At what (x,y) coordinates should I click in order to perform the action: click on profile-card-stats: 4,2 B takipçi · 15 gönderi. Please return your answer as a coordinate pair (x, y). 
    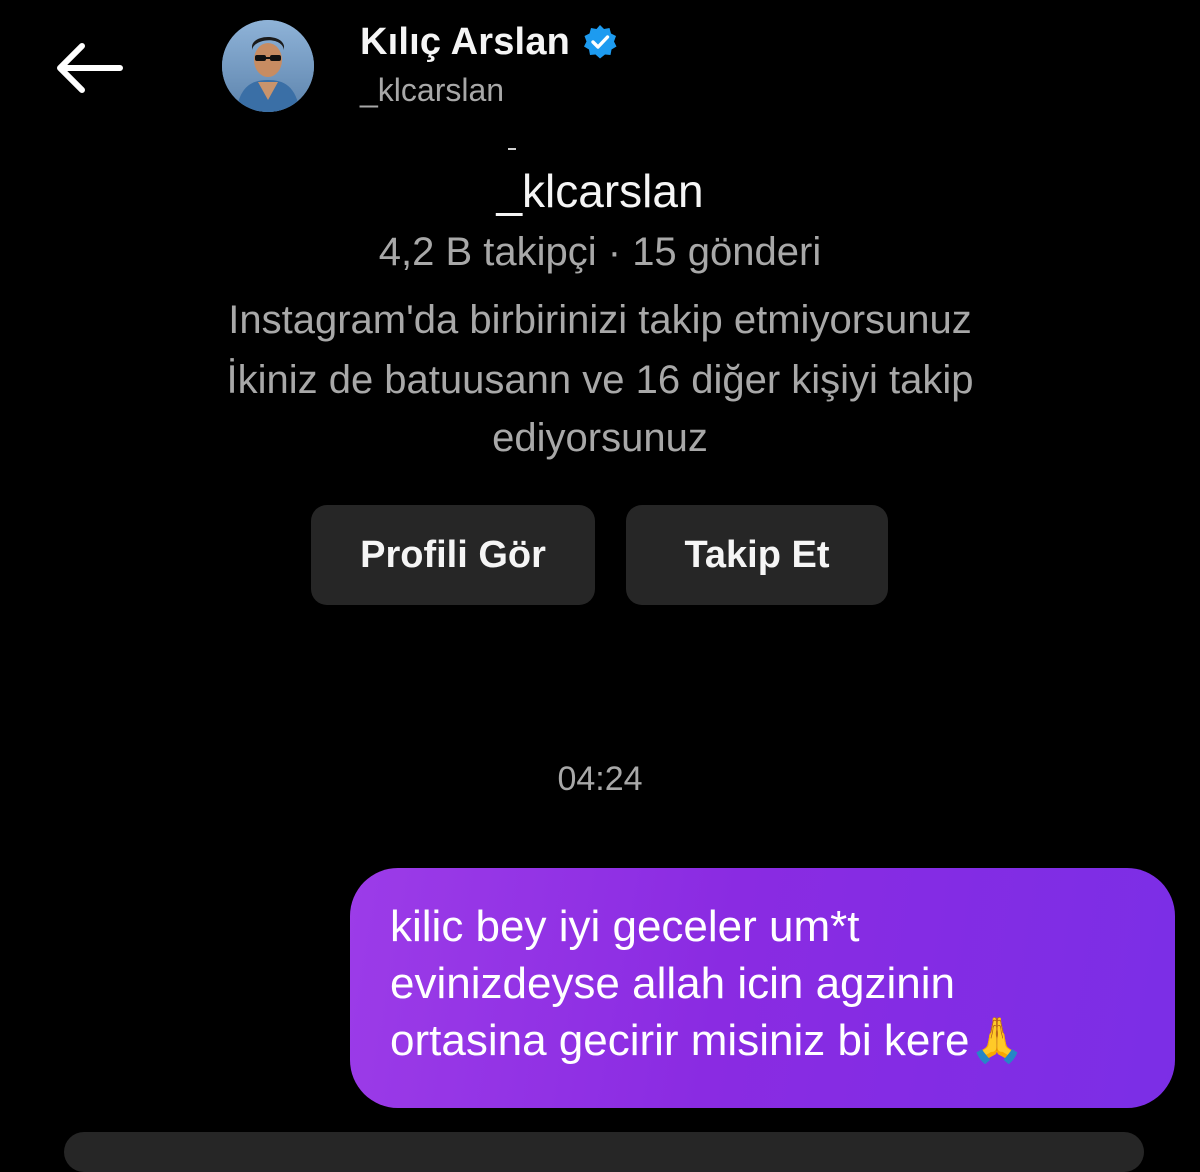
    Looking at the image, I should click on (600, 252).